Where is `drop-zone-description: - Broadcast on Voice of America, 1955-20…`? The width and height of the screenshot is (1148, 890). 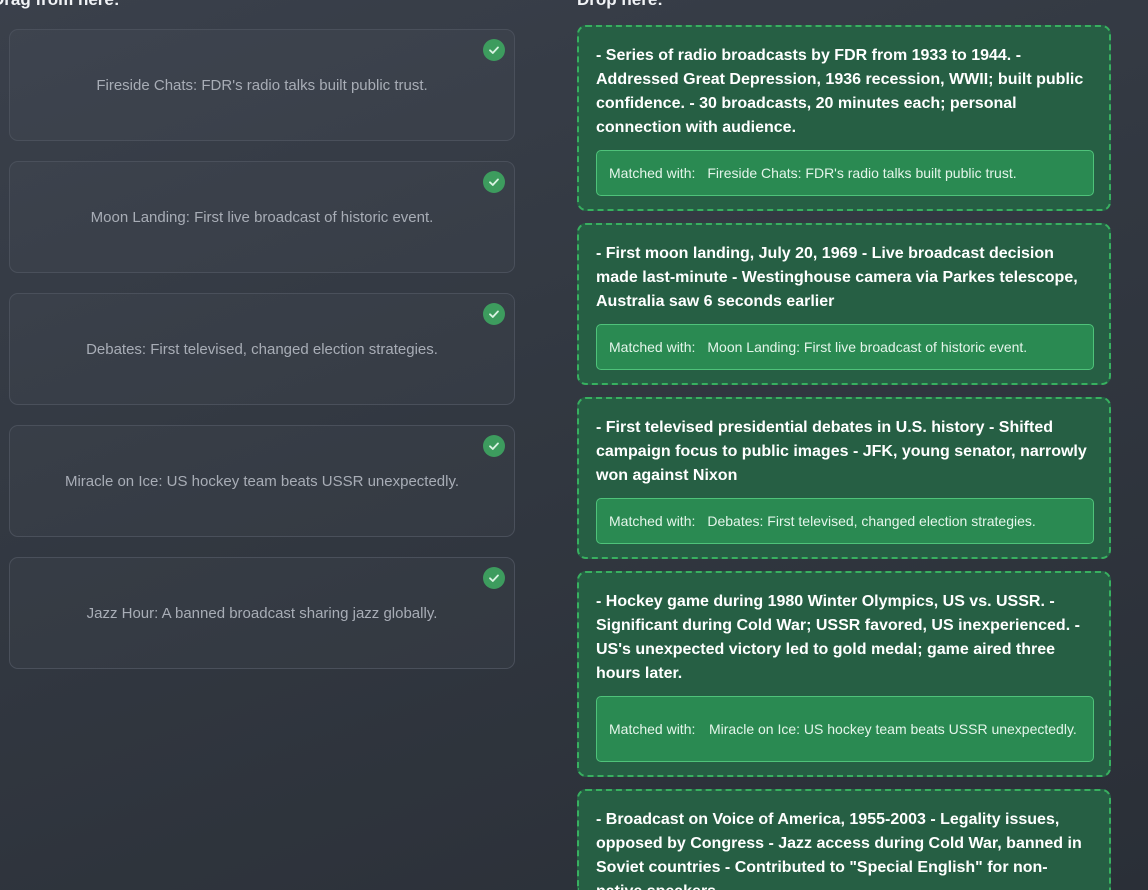
drop-zone-description: - Broadcast on Voice of America, 1955-20… is located at coordinates (839, 850).